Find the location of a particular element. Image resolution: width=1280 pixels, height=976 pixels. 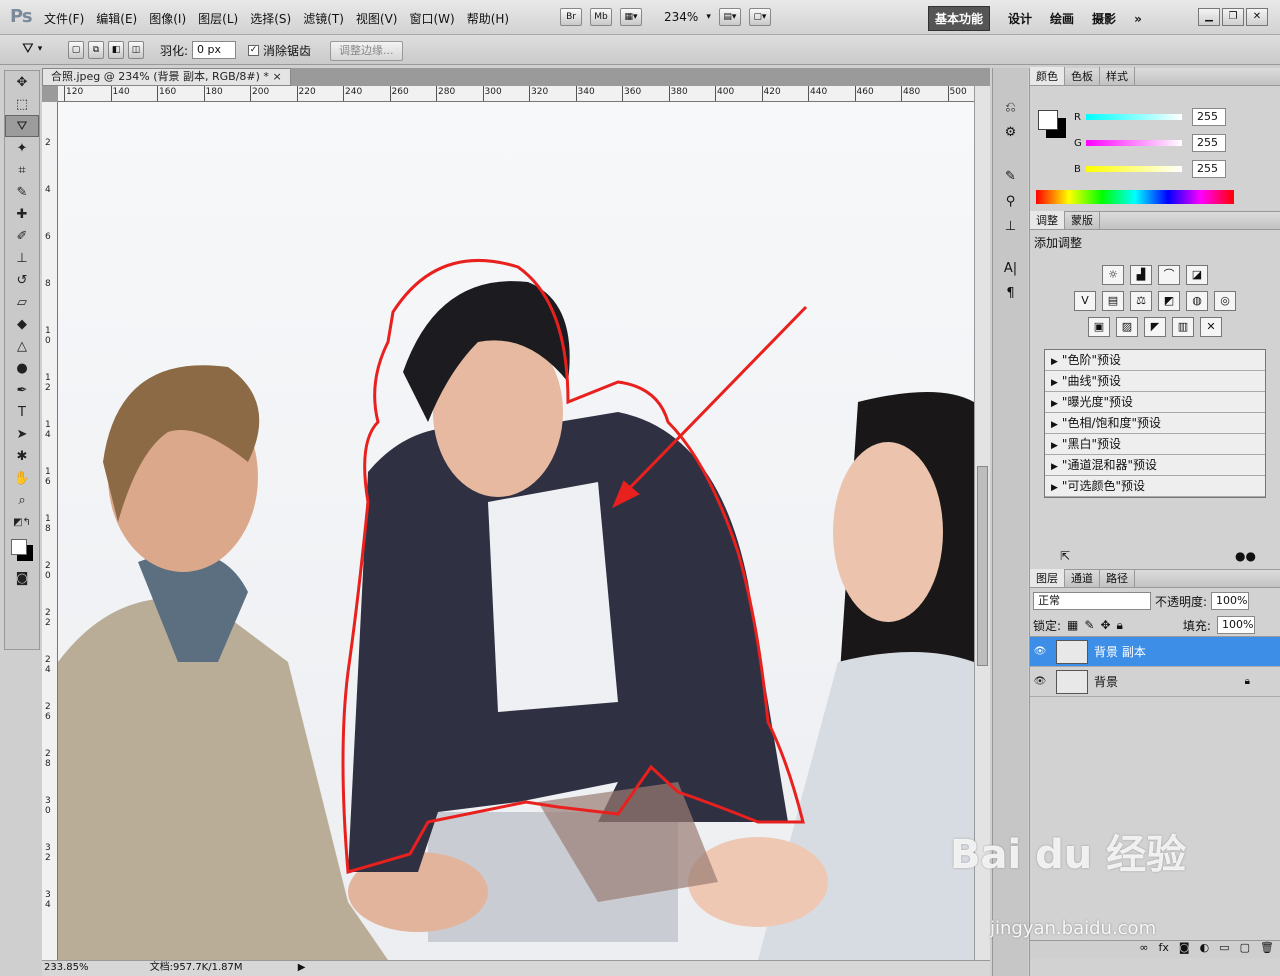

tab-styles: 样式 is located at coordinates (1117, 76).